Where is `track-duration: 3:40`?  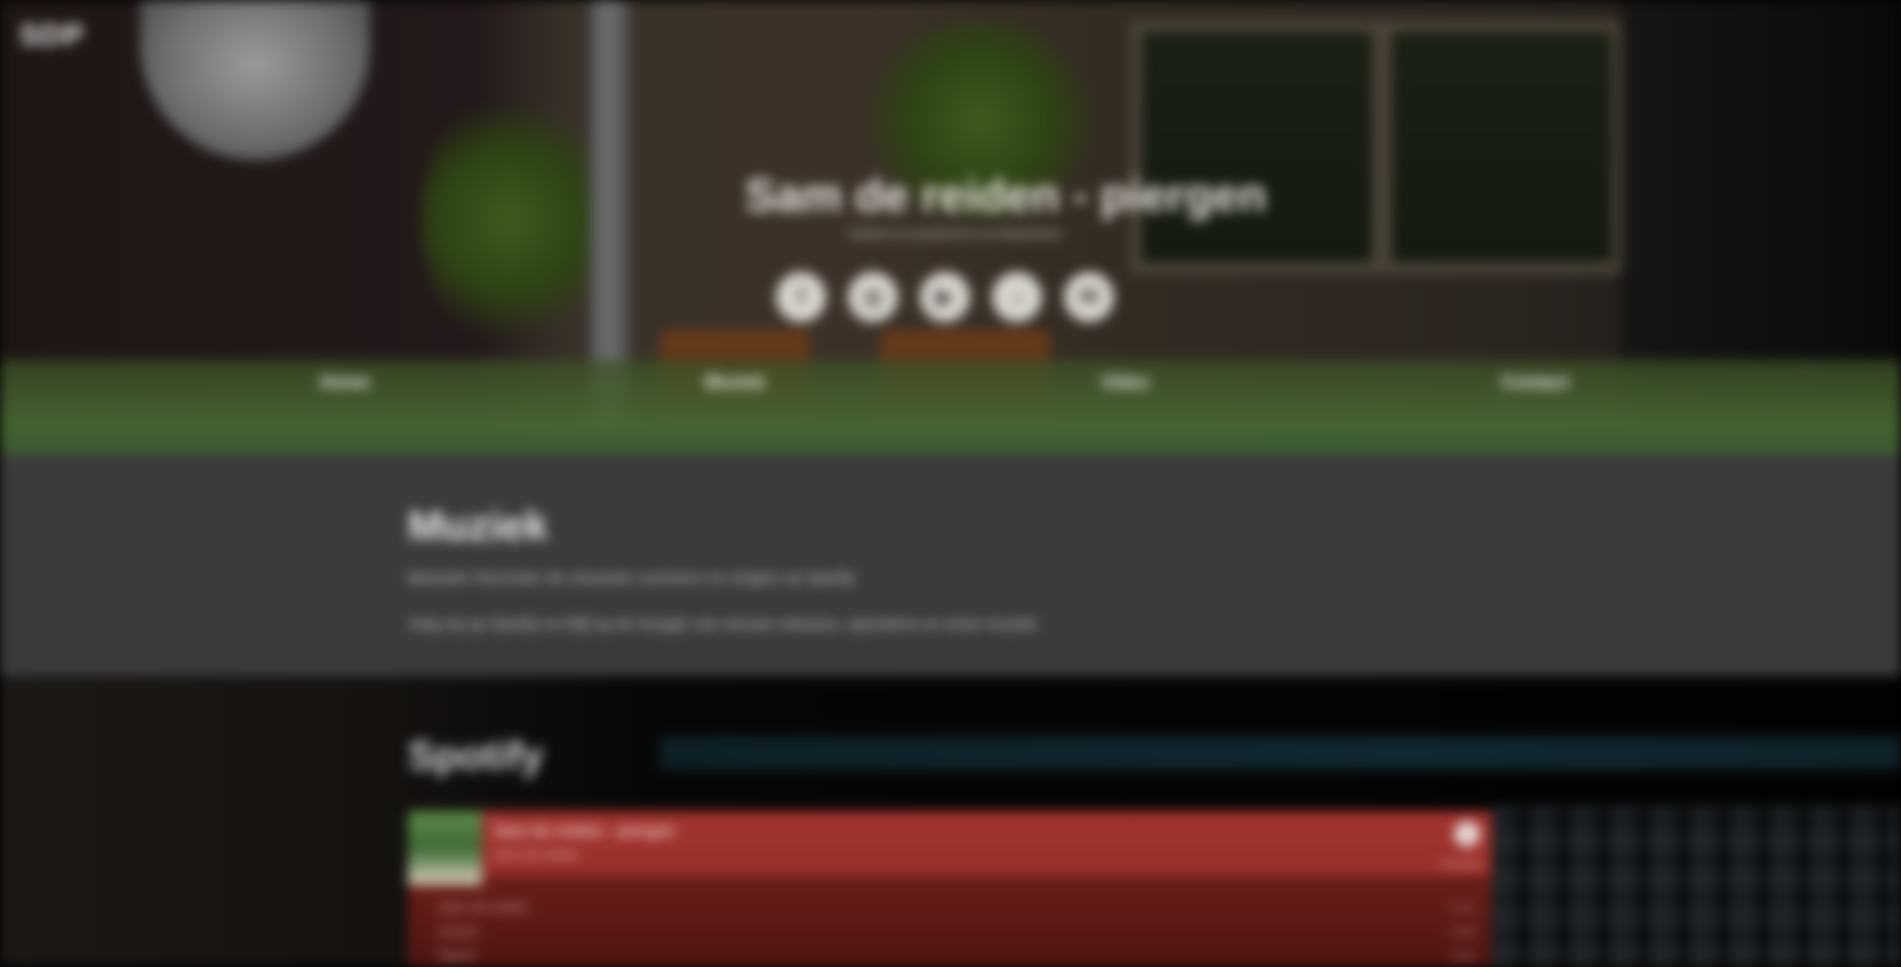 track-duration: 3:40 is located at coordinates (1462, 956).